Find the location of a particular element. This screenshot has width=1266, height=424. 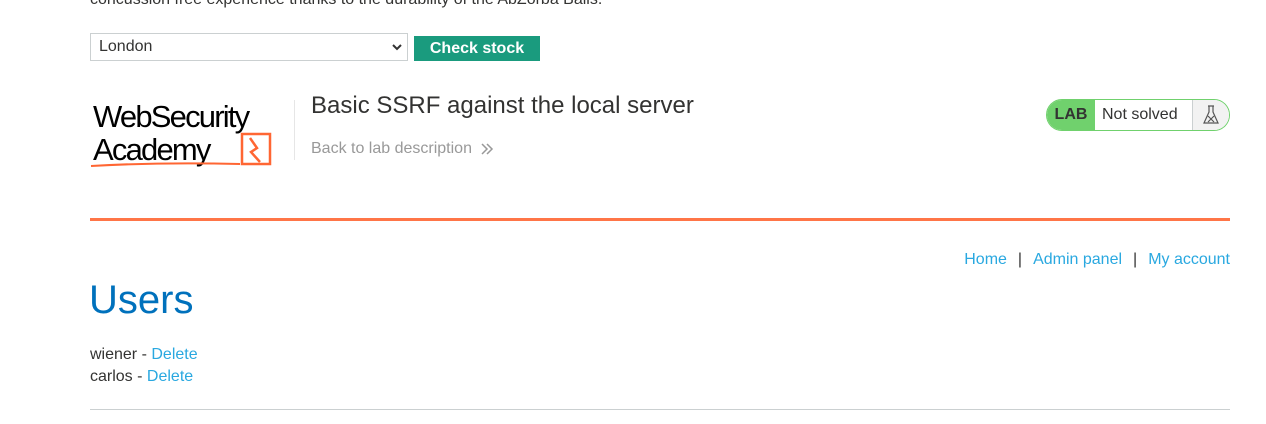

header-rule is located at coordinates (660, 219).